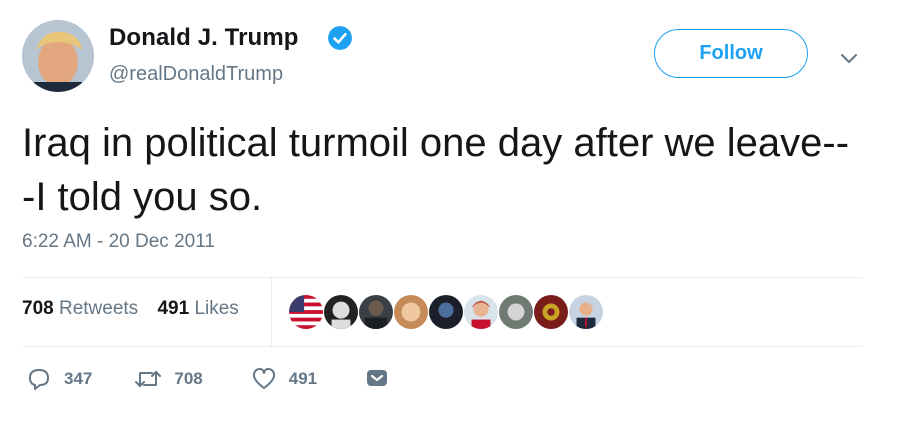  I want to click on retweets-stat: 708 Retweets, so click(80, 308).